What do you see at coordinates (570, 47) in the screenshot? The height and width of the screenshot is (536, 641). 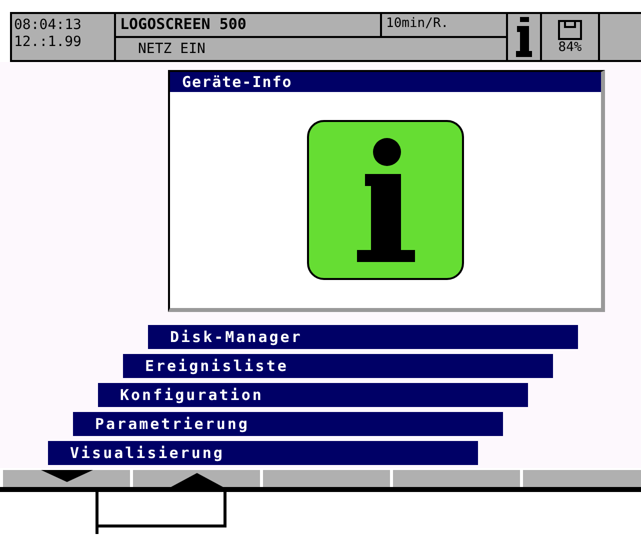 I see `disk-usage-text: 84%` at bounding box center [570, 47].